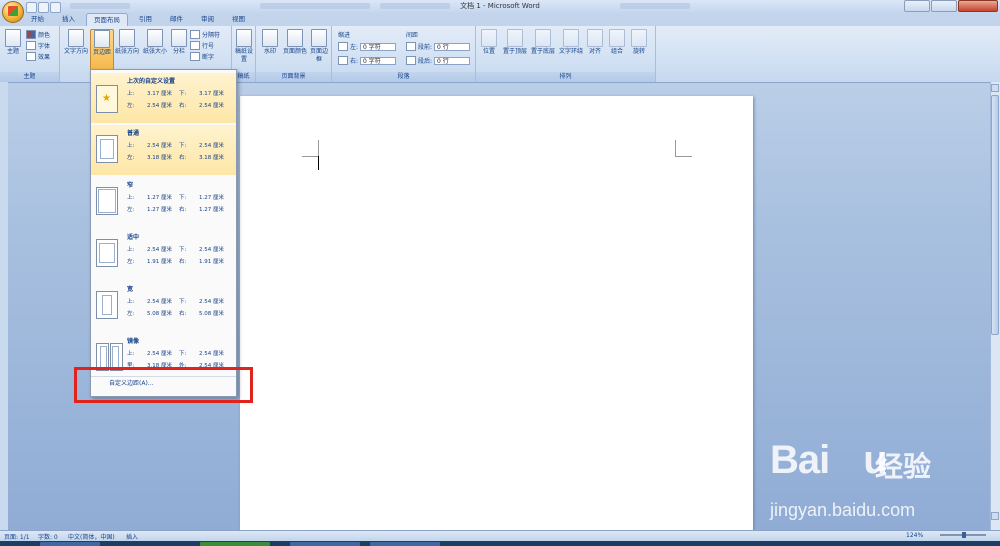 This screenshot has height=546, width=1000. I want to click on position-icon, so click(489, 38).